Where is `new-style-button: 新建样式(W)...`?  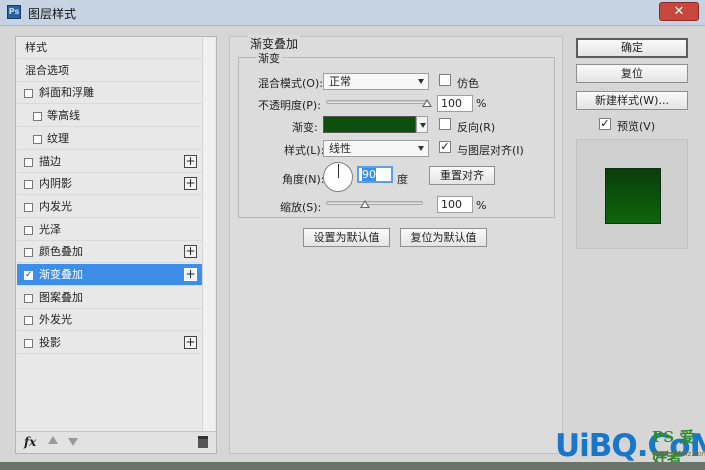 new-style-button: 新建样式(W)... is located at coordinates (632, 100).